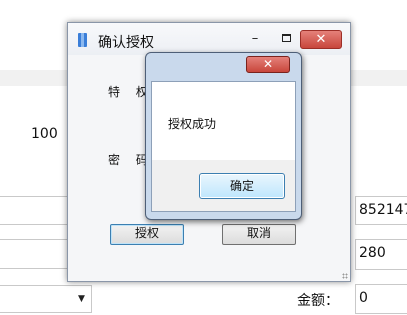  What do you see at coordinates (209, 39) in the screenshot?
I see `authorize-dialog-titlebar: 确认授权 – ✕` at bounding box center [209, 39].